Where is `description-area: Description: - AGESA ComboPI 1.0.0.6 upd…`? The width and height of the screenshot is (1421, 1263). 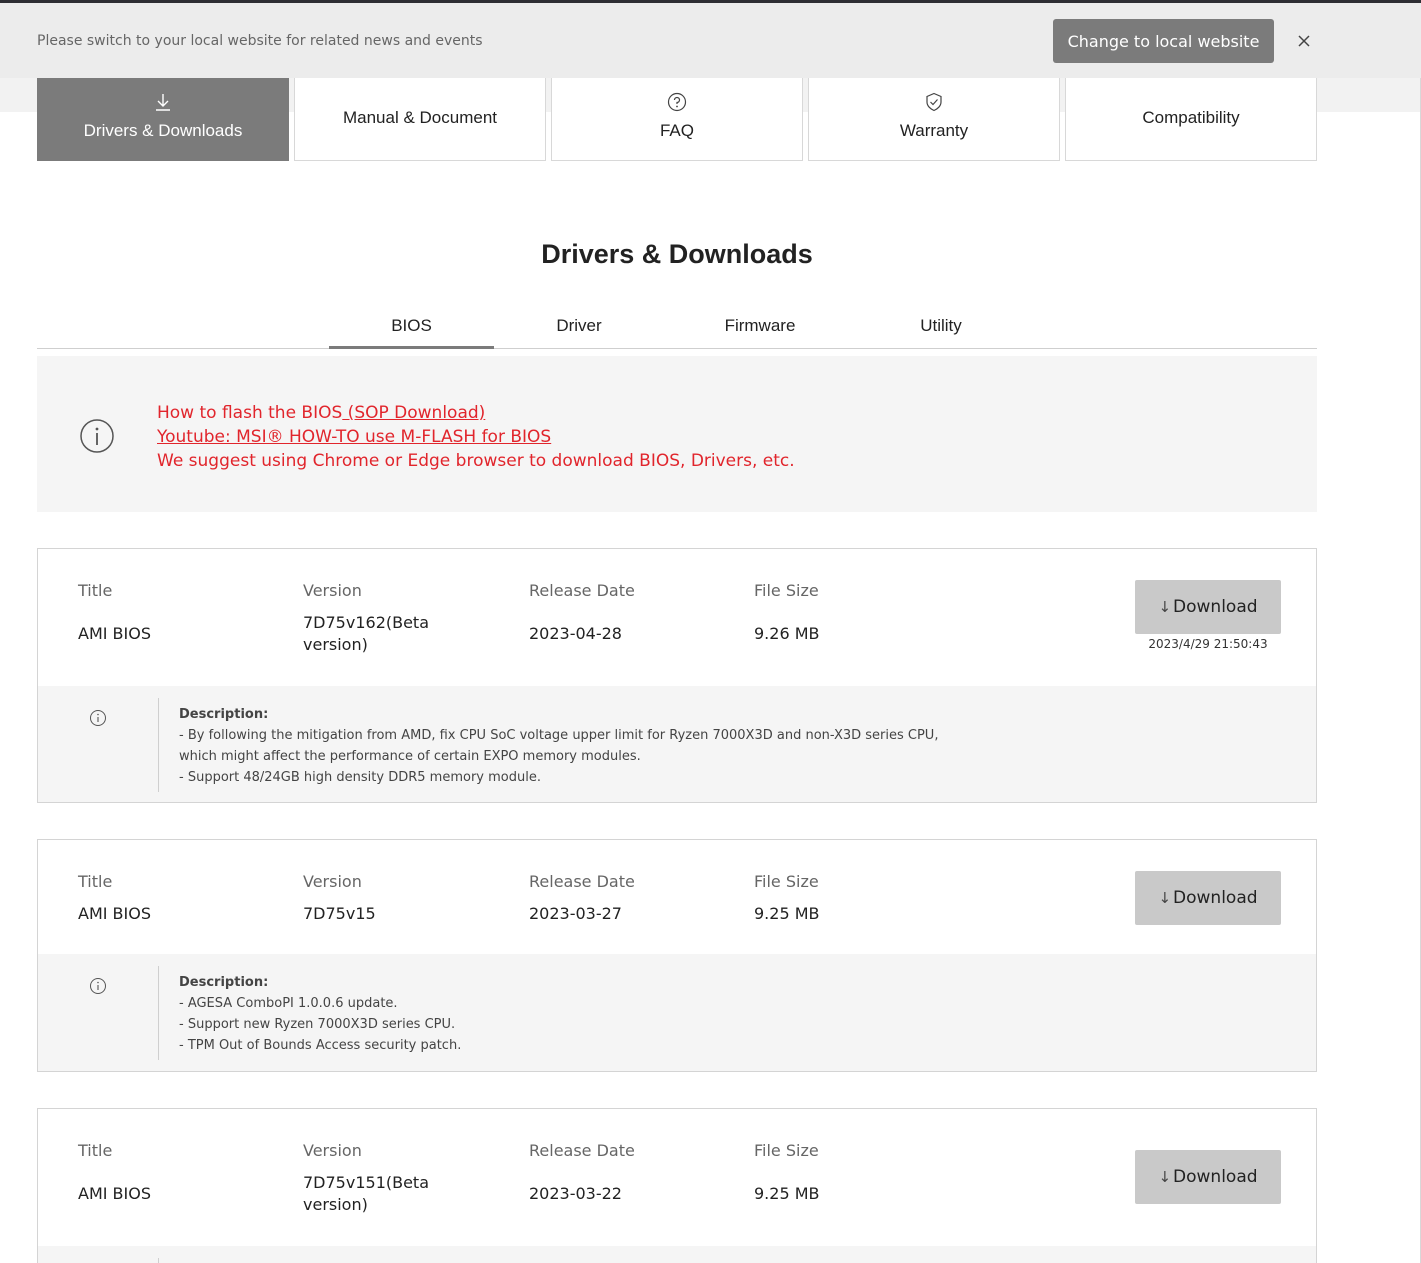
description-area: Description: - AGESA ComboPI 1.0.0.6 upd… is located at coordinates (677, 1012).